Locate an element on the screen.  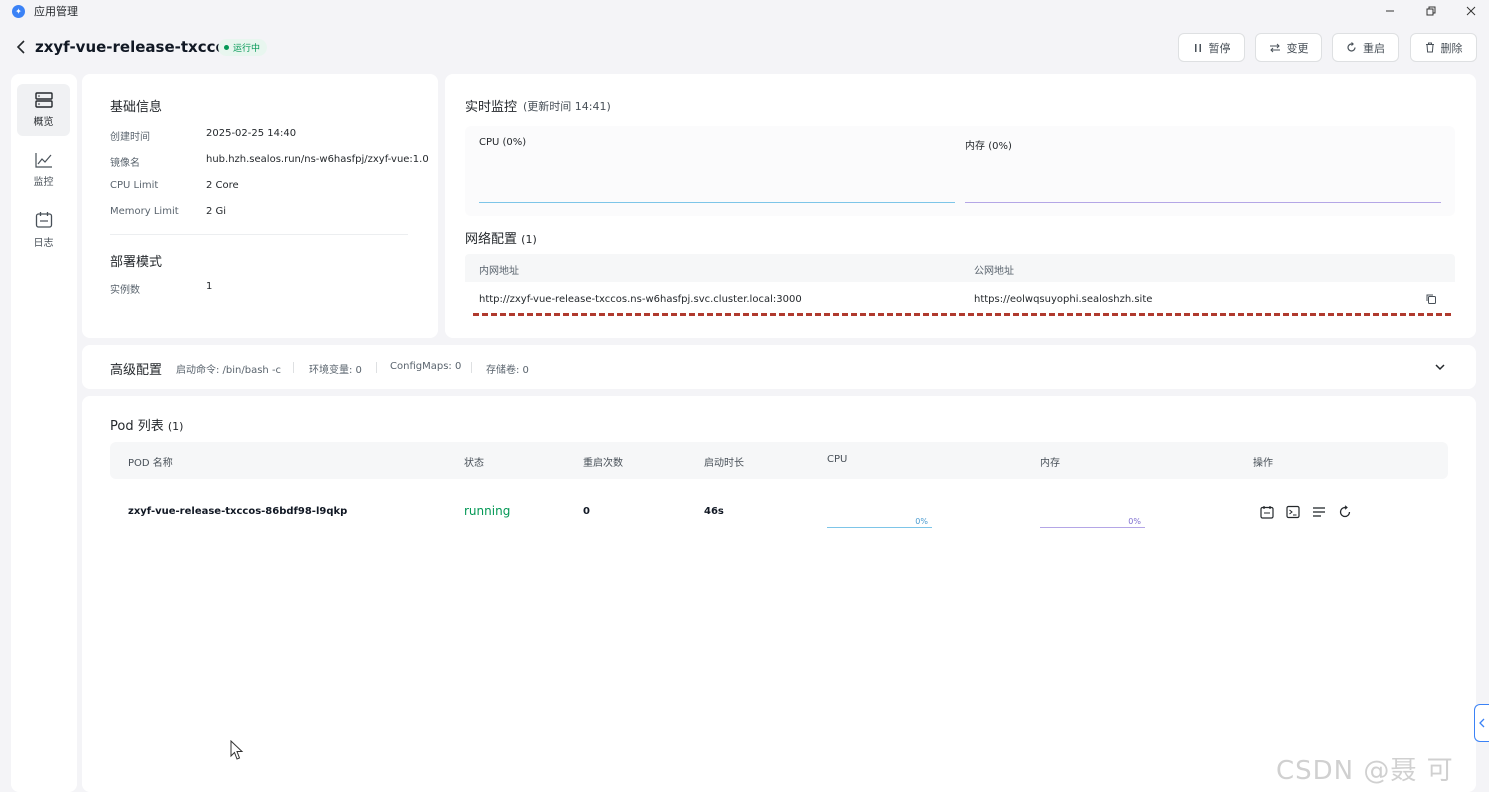
page-header: zxyf-vue-release-txccos 运行中 暂停 变更 重启 删除 is located at coordinates (744, 48).